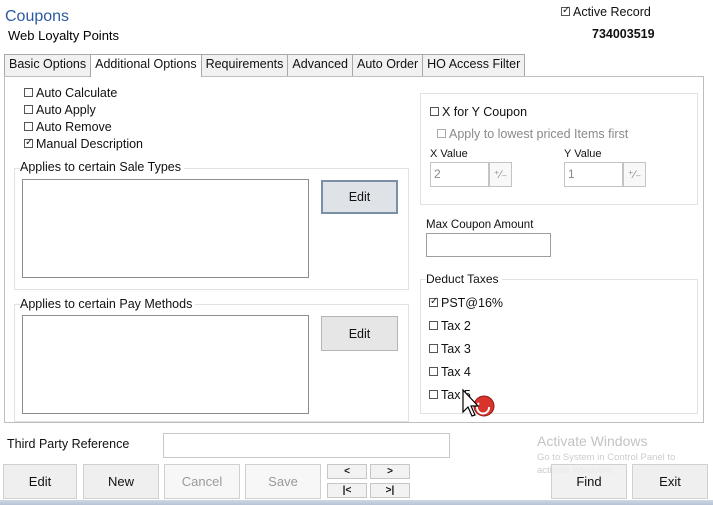  I want to click on auto-remove-checkbox: Auto Remove, so click(68, 127).